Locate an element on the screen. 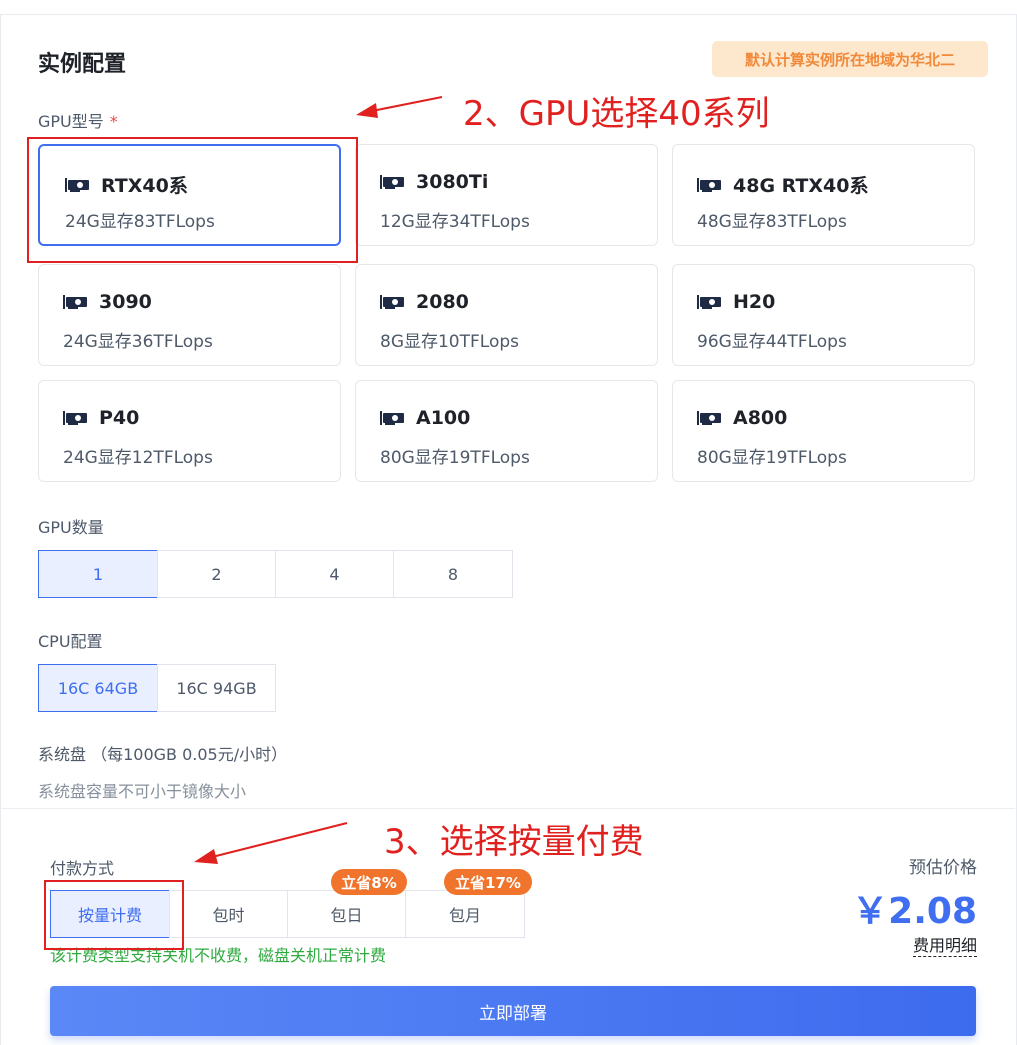 This screenshot has width=1017, height=1045. gpu-card-name-text: P40 is located at coordinates (119, 418).